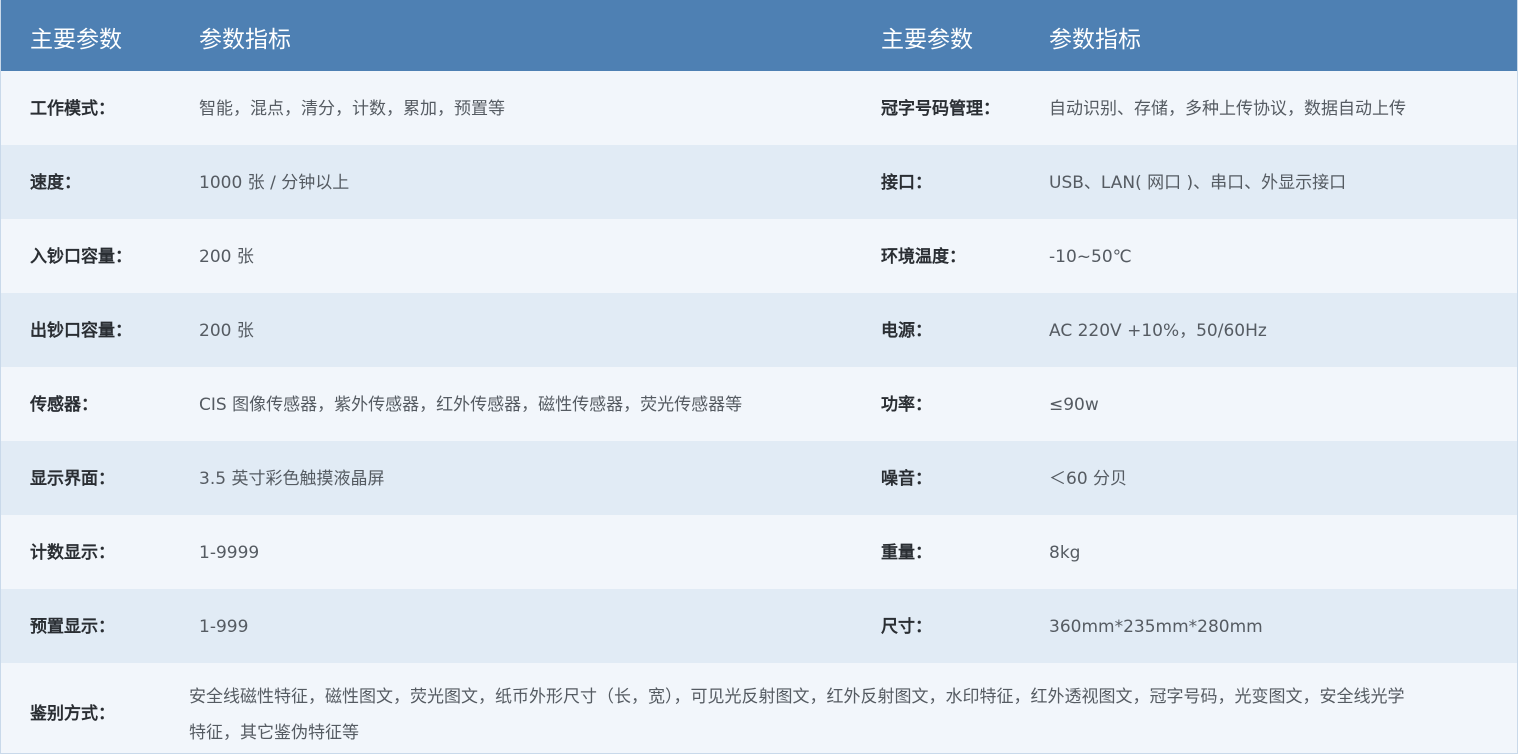 The width and height of the screenshot is (1520, 755). Describe the element at coordinates (81, 331) in the screenshot. I see `row-left-key: 出钞口容量：` at that location.